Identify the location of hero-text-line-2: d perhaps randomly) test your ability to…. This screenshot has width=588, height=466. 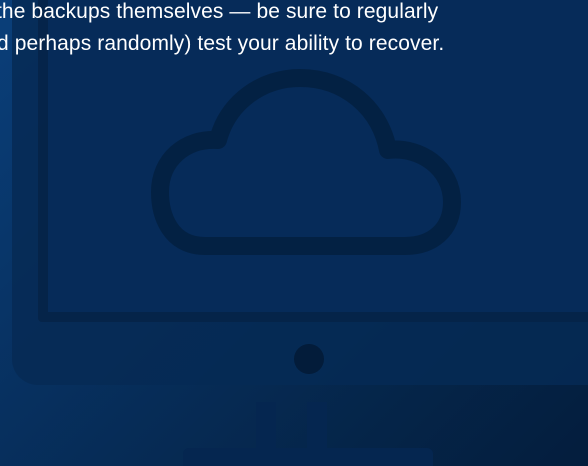
(222, 43).